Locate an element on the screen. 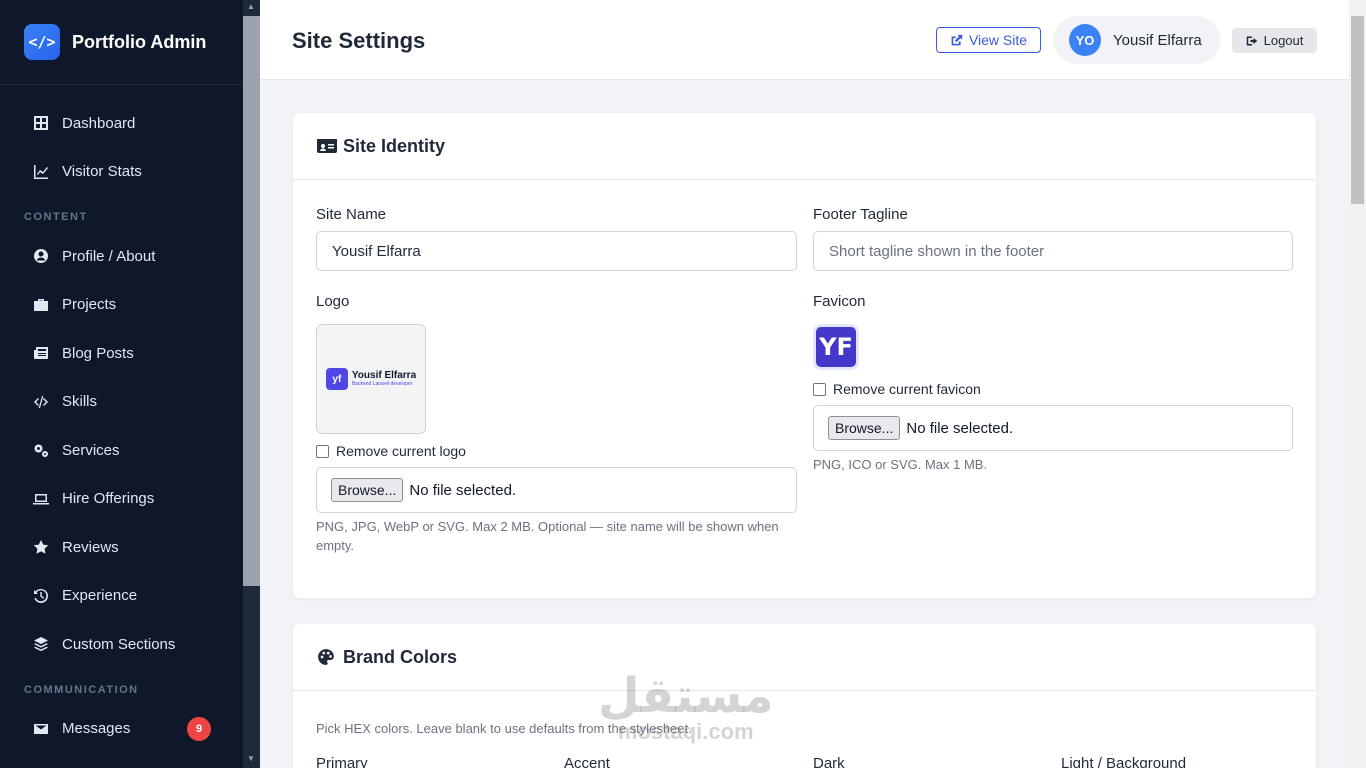  brand-colors-card: Brand Colors is located at coordinates (804, 695).